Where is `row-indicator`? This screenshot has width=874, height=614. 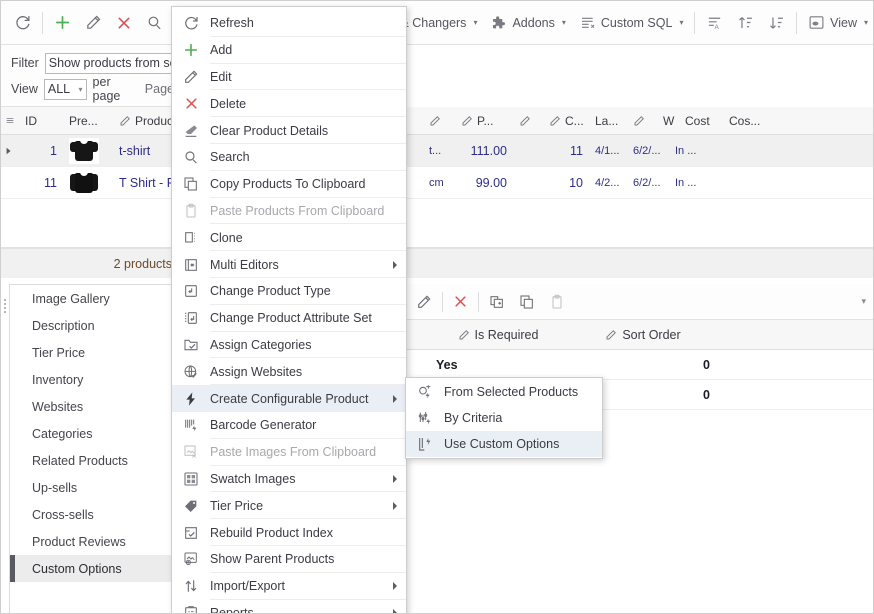 row-indicator is located at coordinates (10, 151).